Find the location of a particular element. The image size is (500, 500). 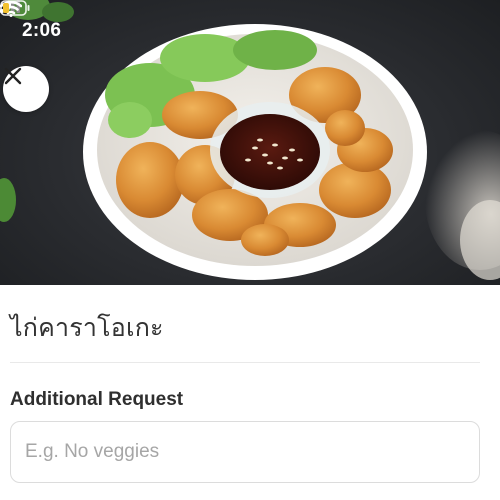

close-button is located at coordinates (26, 89).